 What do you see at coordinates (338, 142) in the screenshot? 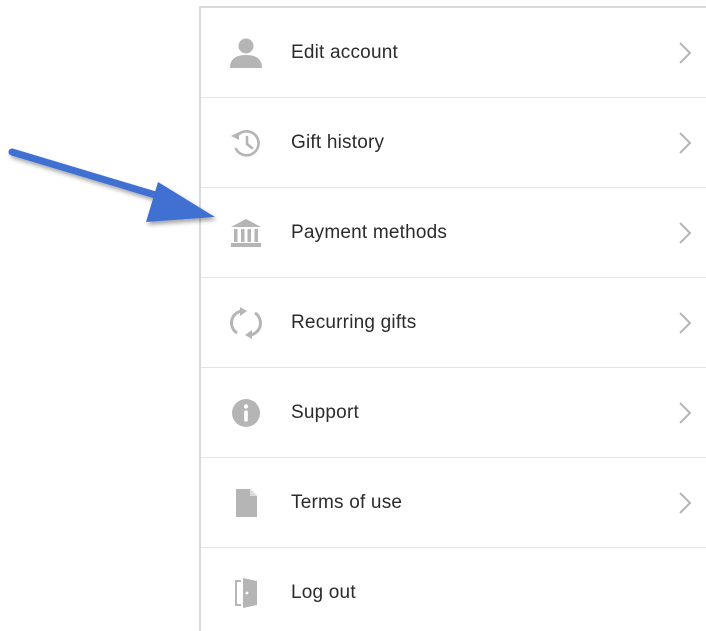
I see `menu-item-label: Gift history` at bounding box center [338, 142].